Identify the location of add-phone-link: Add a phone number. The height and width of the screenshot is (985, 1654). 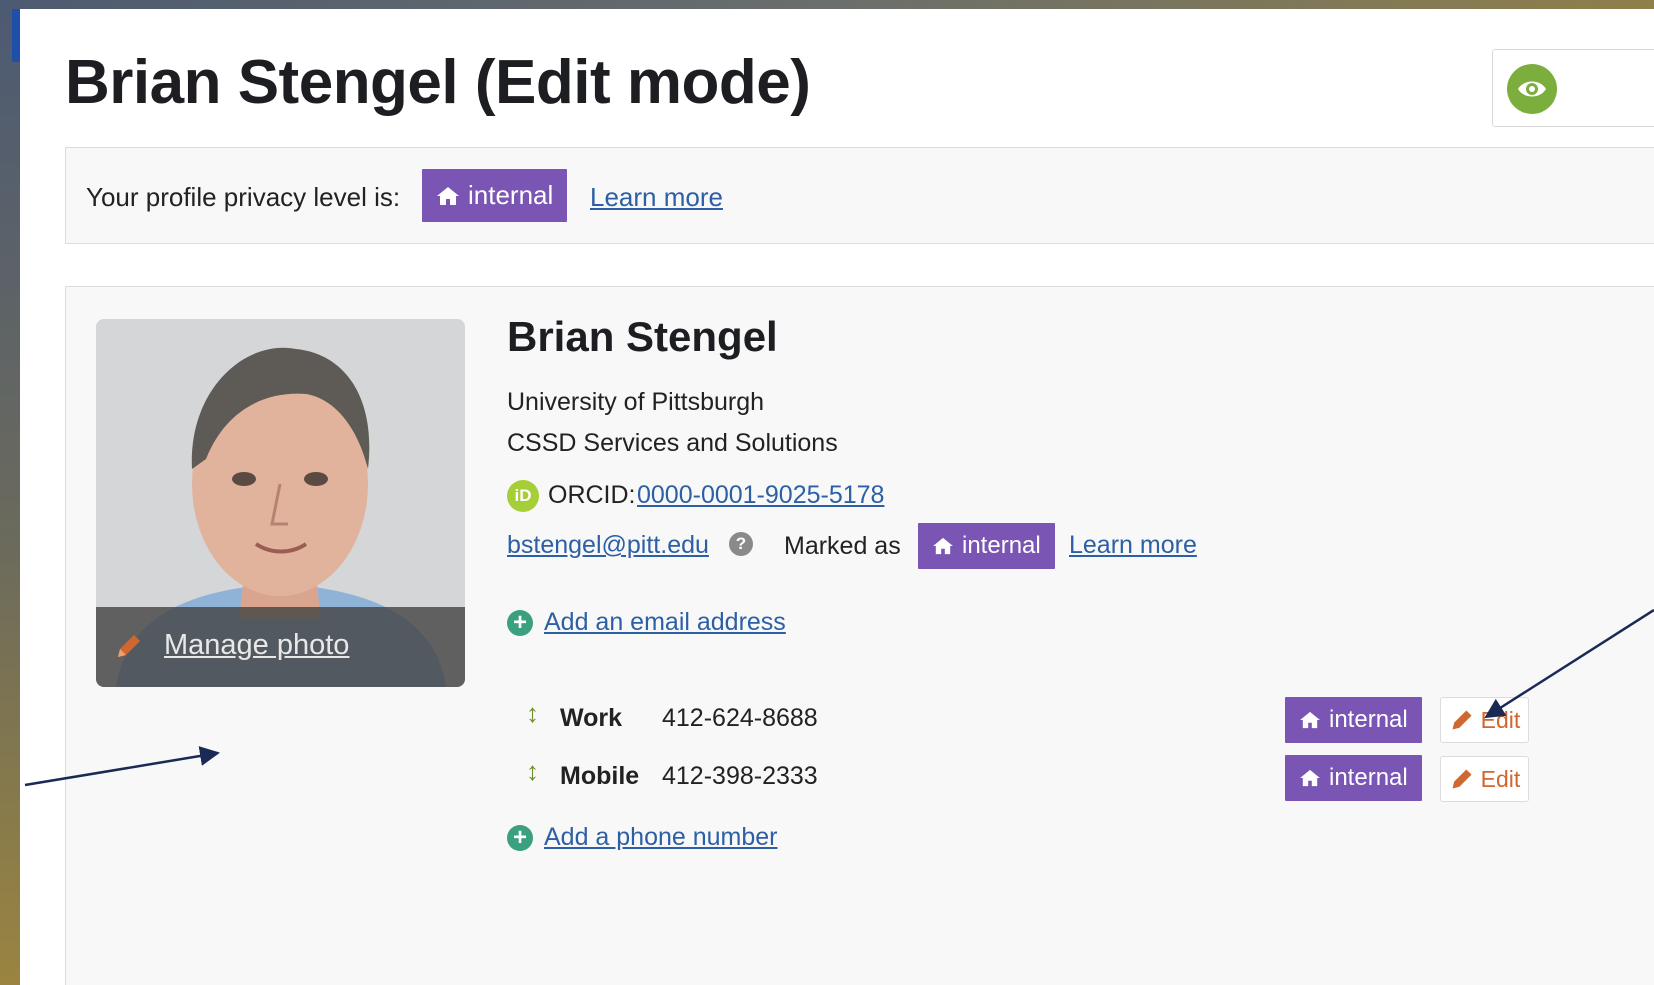
(661, 837).